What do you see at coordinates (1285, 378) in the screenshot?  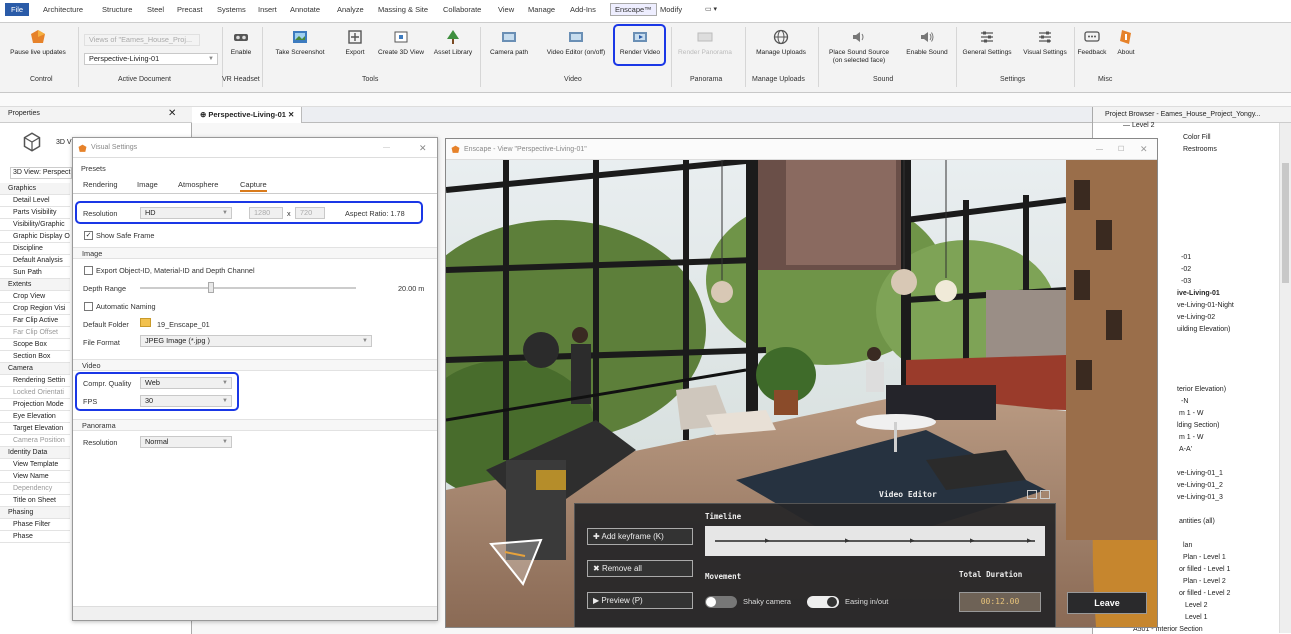 I see `browser-scrollbar` at bounding box center [1285, 378].